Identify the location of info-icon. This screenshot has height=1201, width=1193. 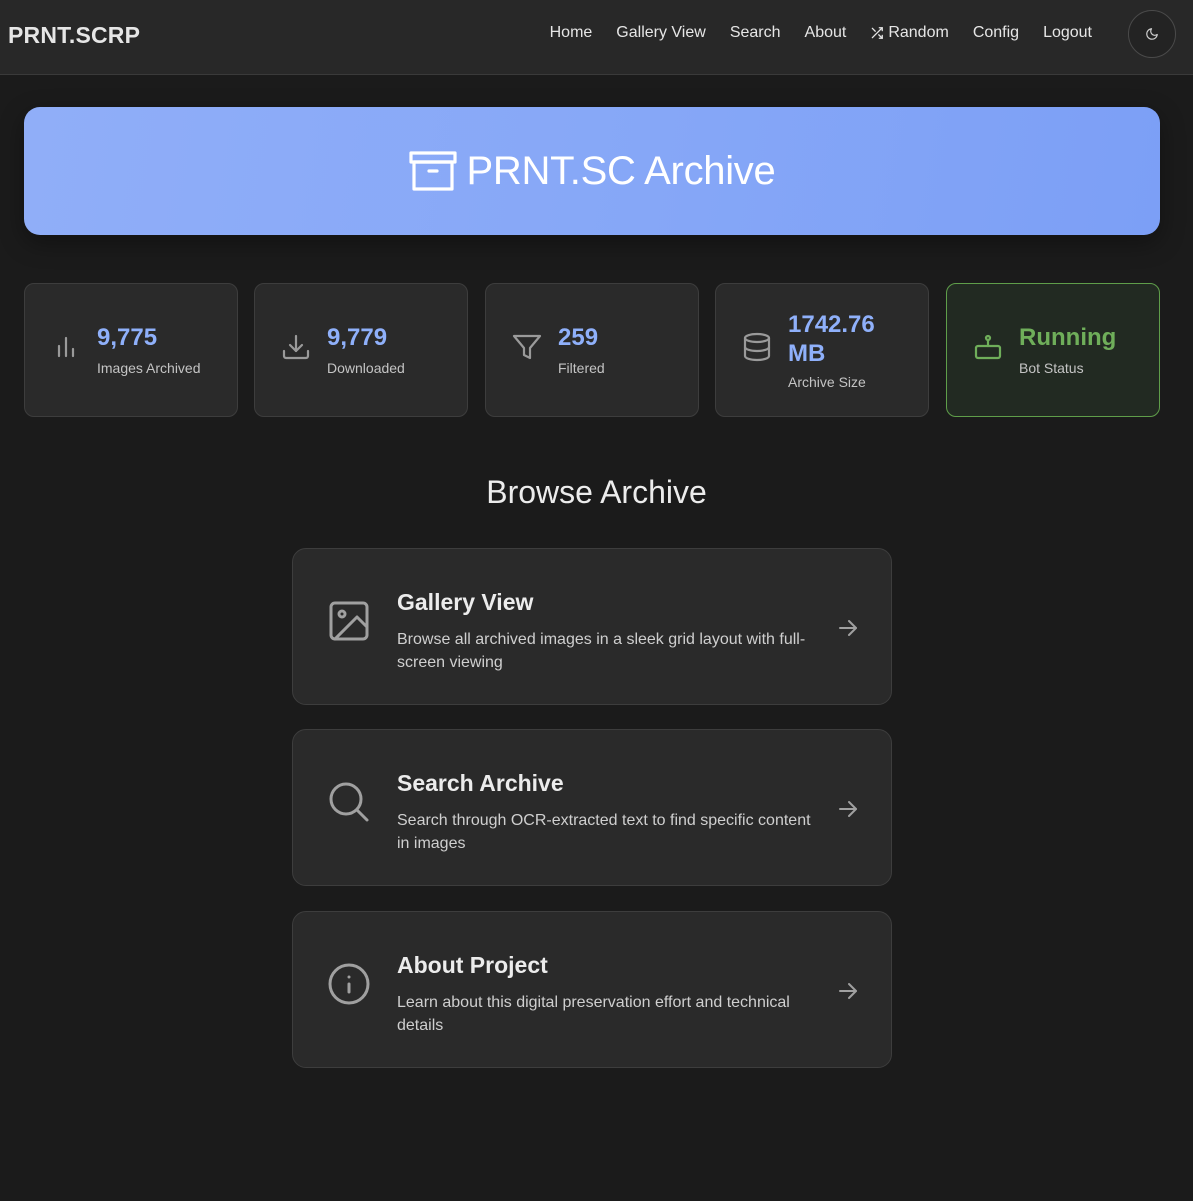
(349, 984).